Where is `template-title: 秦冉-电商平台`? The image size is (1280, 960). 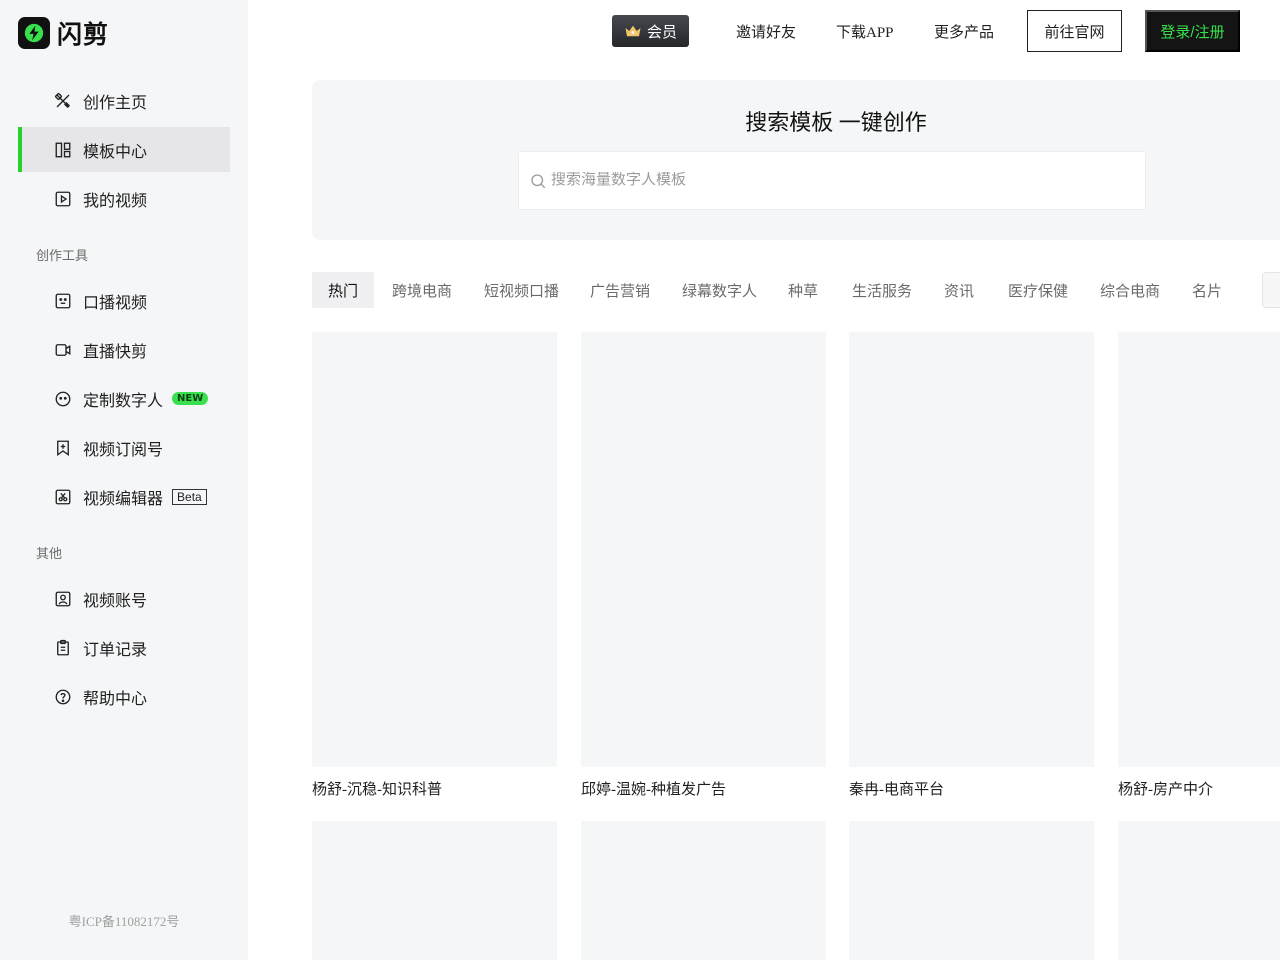 template-title: 秦冉-电商平台 is located at coordinates (896, 790).